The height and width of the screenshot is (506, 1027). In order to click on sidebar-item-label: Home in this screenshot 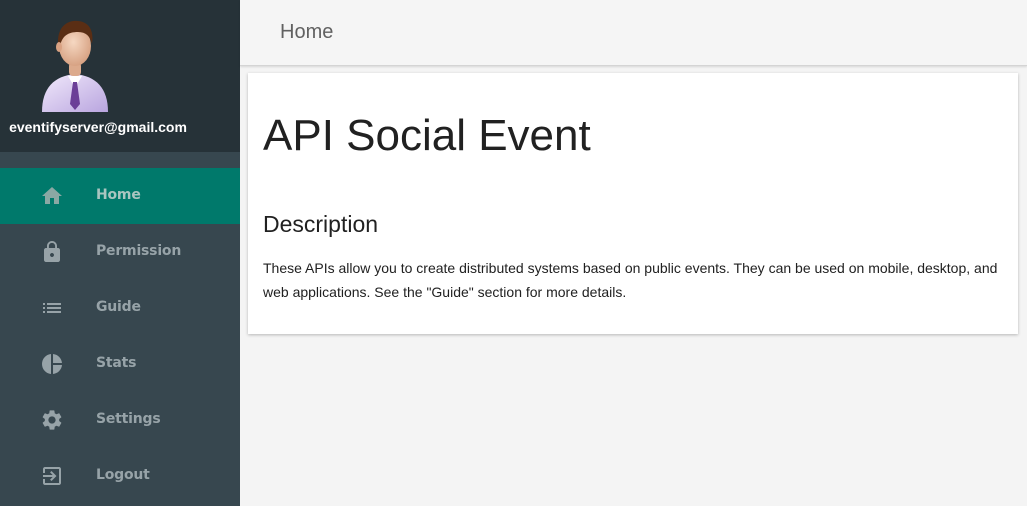, I will do `click(118, 195)`.